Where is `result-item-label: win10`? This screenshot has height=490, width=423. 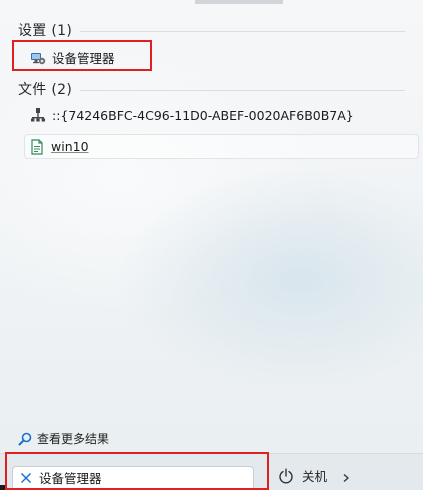
result-item-label: win10 is located at coordinates (70, 146).